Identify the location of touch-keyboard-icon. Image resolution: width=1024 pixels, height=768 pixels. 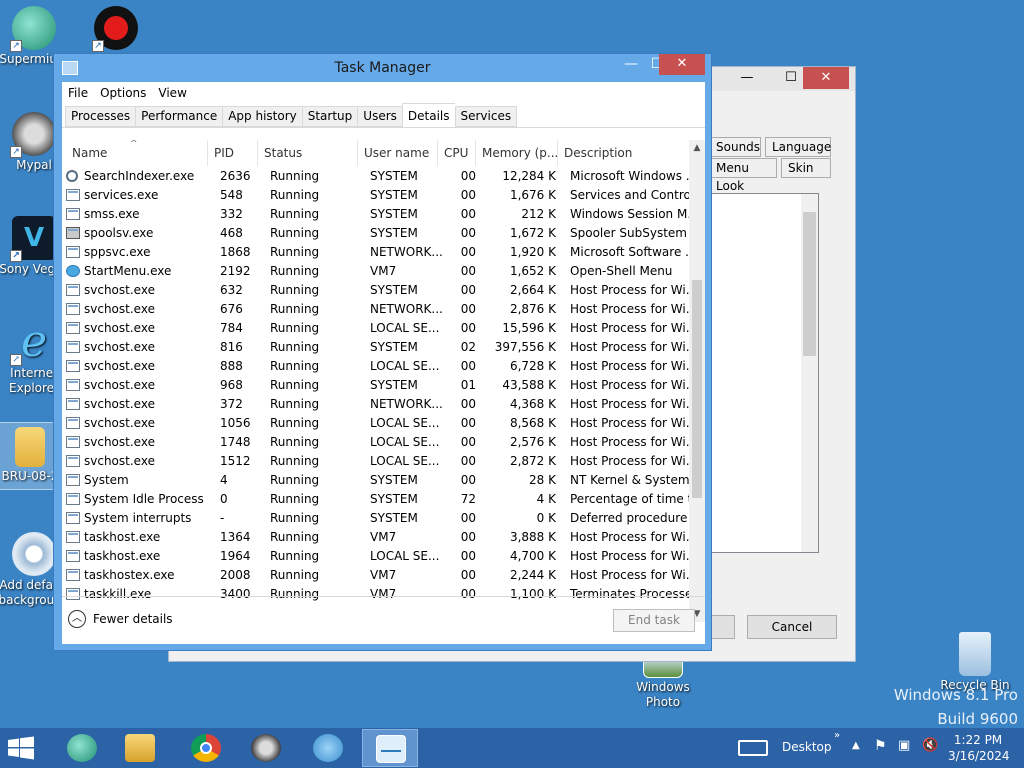
(753, 748).